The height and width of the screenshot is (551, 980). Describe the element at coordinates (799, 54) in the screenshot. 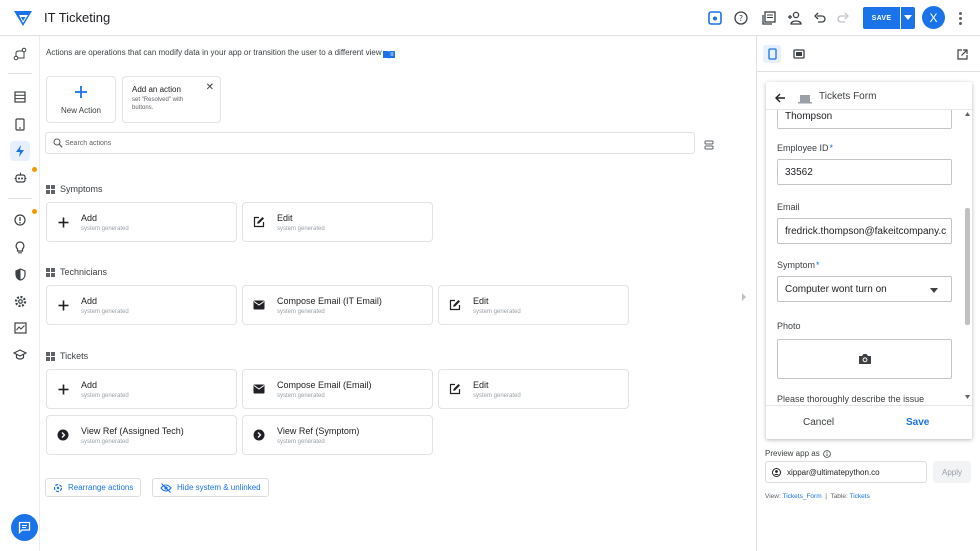

I see `tablet-view-icon` at that location.